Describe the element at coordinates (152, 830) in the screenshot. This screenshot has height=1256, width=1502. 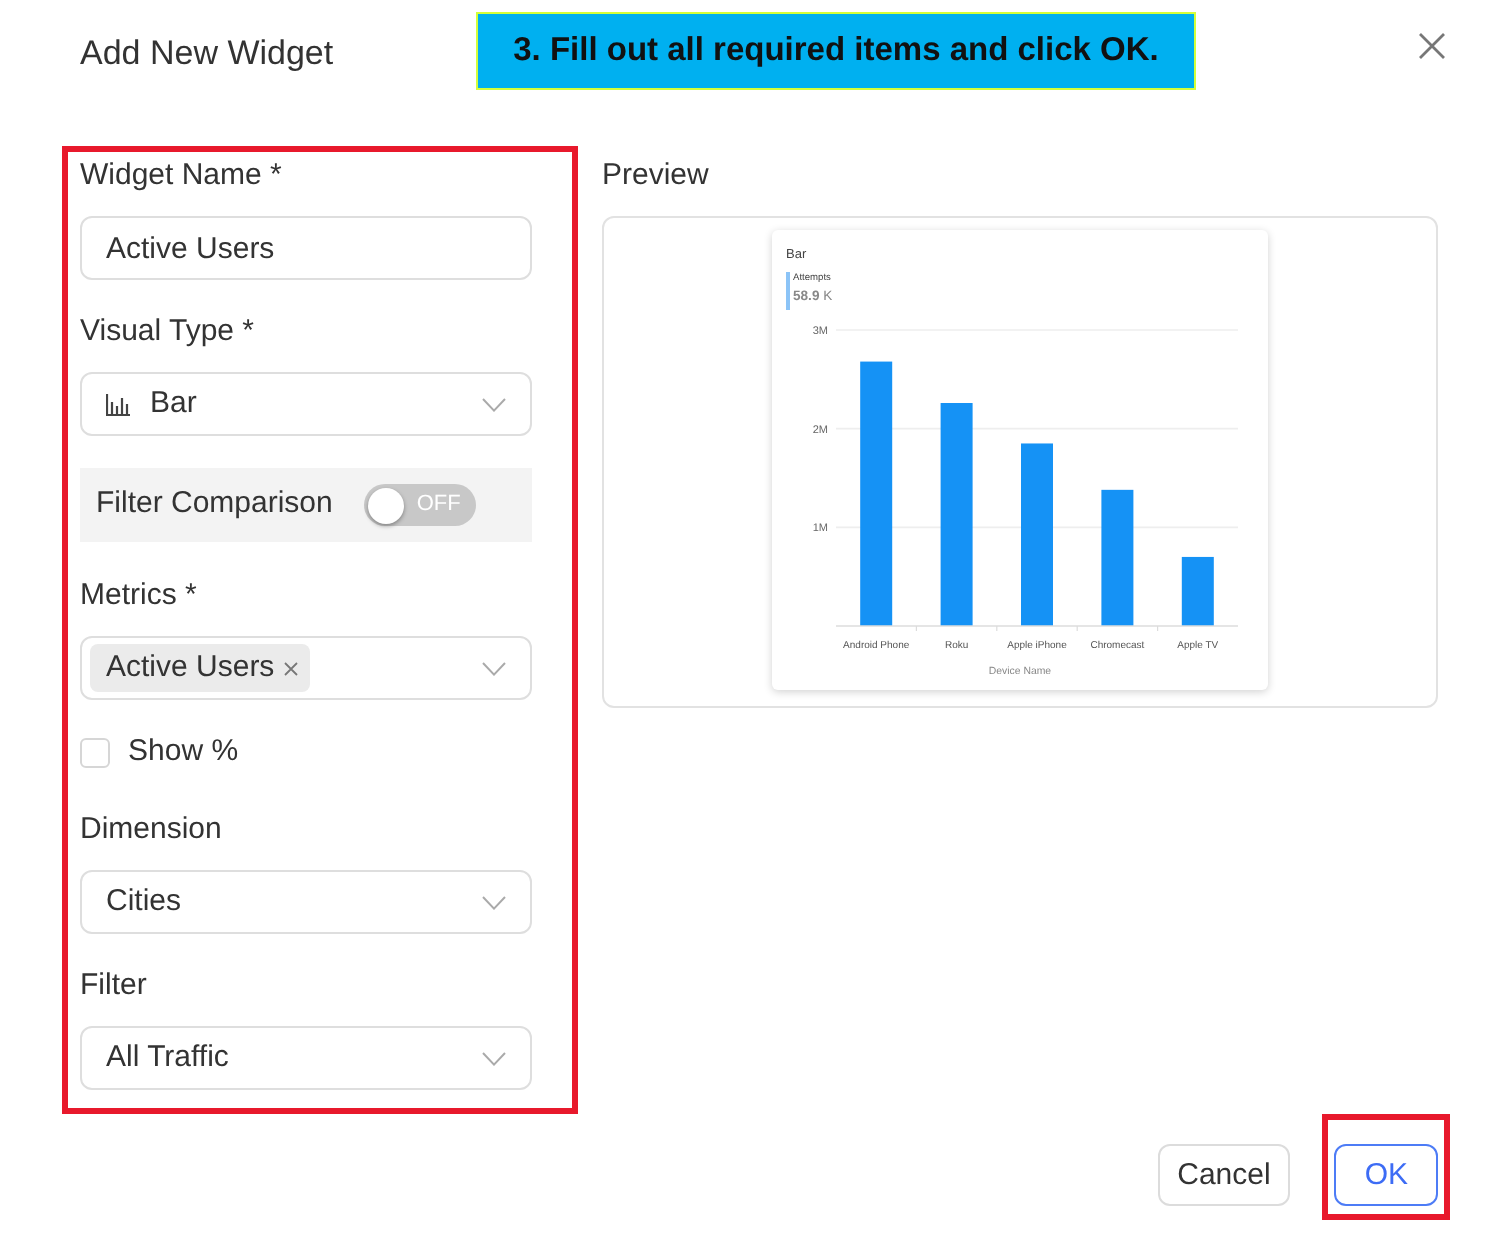
I see `field-label: Dimension` at that location.